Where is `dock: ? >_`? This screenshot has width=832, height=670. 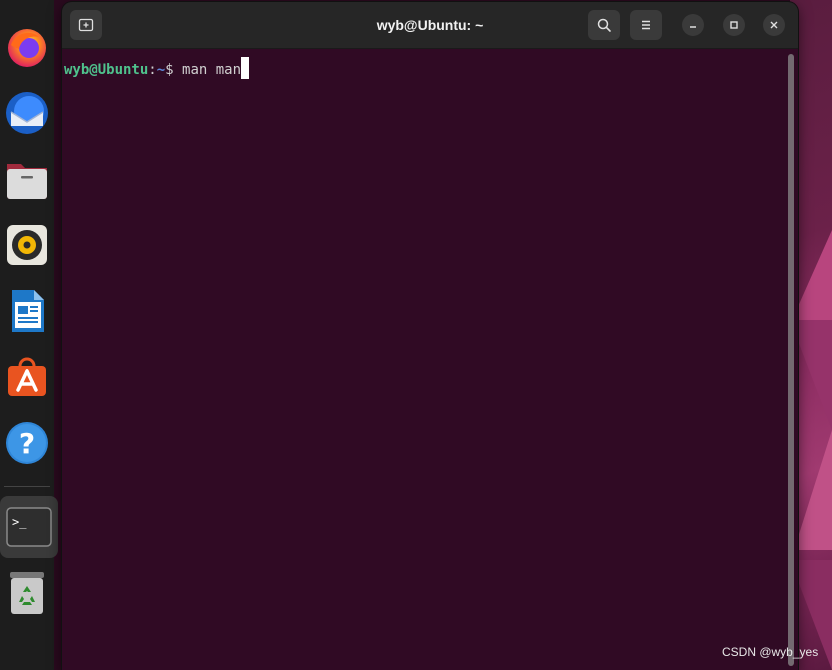 dock: ? >_ is located at coordinates (29, 335).